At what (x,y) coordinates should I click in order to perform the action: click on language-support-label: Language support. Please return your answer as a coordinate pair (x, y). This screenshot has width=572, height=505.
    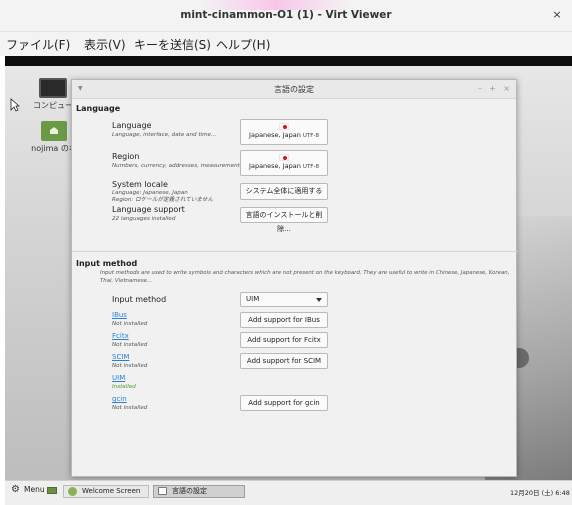
    Looking at the image, I should click on (148, 209).